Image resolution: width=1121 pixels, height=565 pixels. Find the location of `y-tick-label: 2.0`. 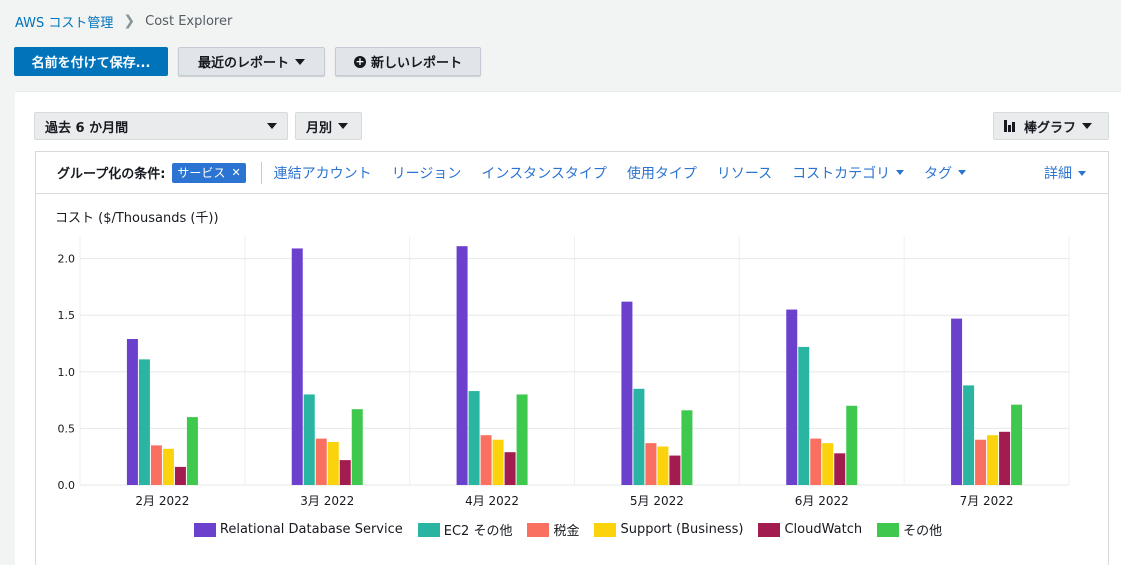

y-tick-label: 2.0 is located at coordinates (67, 259).